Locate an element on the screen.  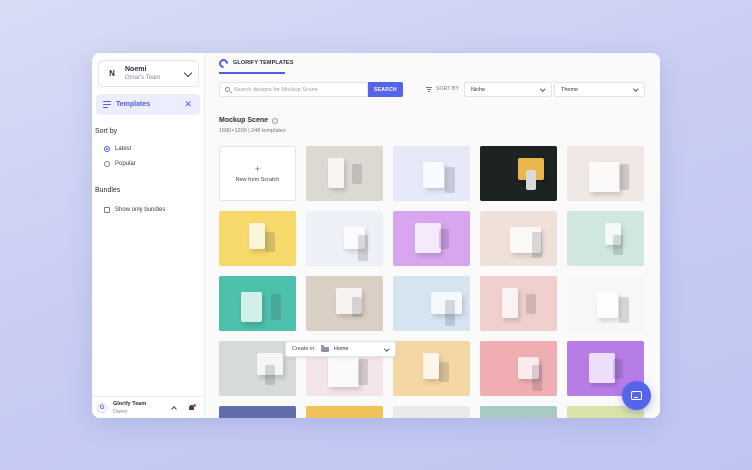
template-thumbnail-hands-teal is located at coordinates (257, 303).